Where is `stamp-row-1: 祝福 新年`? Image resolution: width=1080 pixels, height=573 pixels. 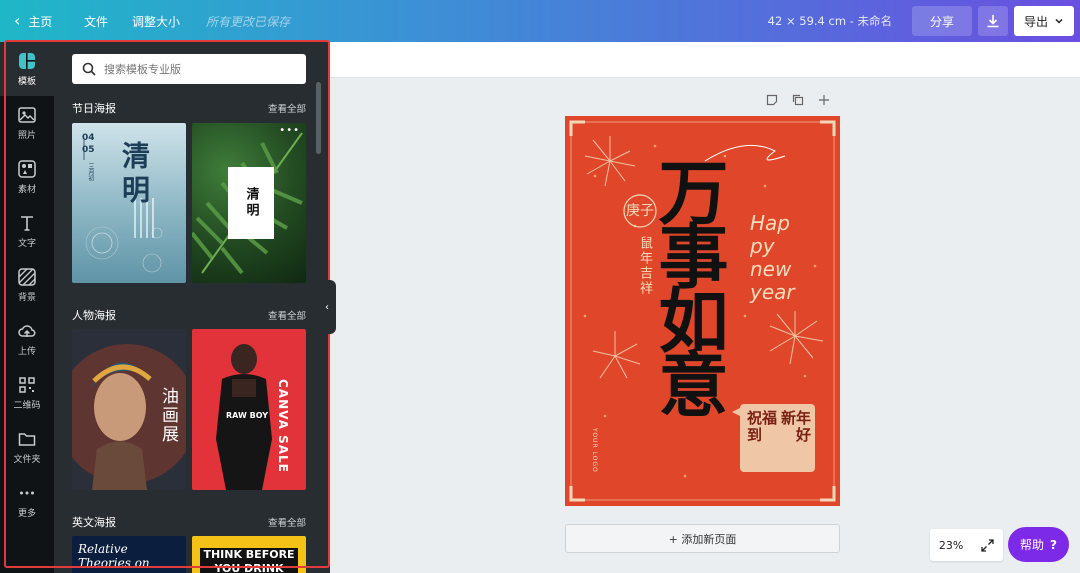 stamp-row-1: 祝福 新年 is located at coordinates (779, 418).